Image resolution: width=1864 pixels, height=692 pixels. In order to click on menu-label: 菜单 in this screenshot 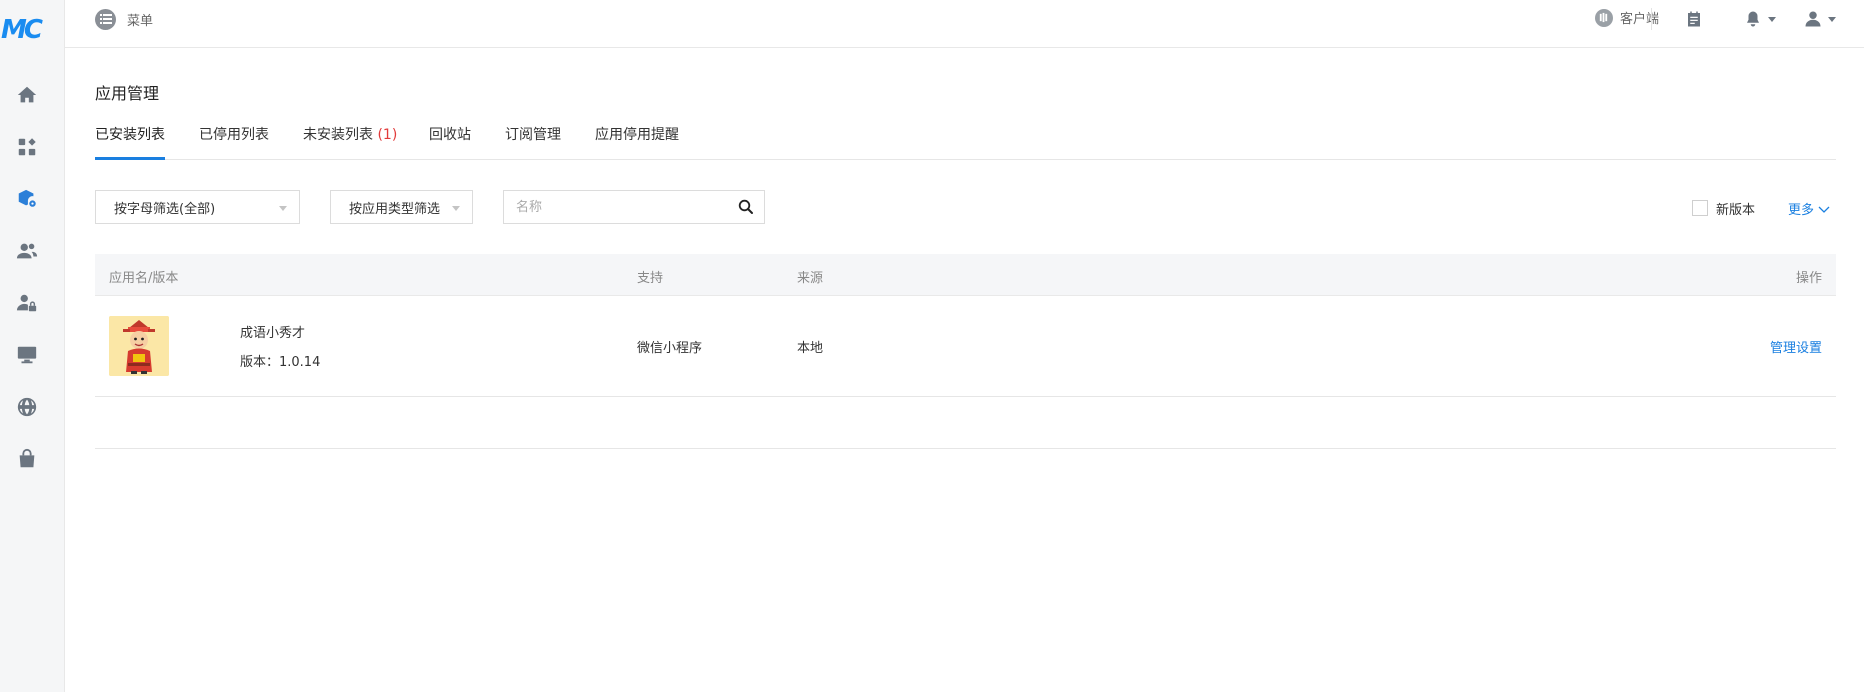, I will do `click(140, 21)`.